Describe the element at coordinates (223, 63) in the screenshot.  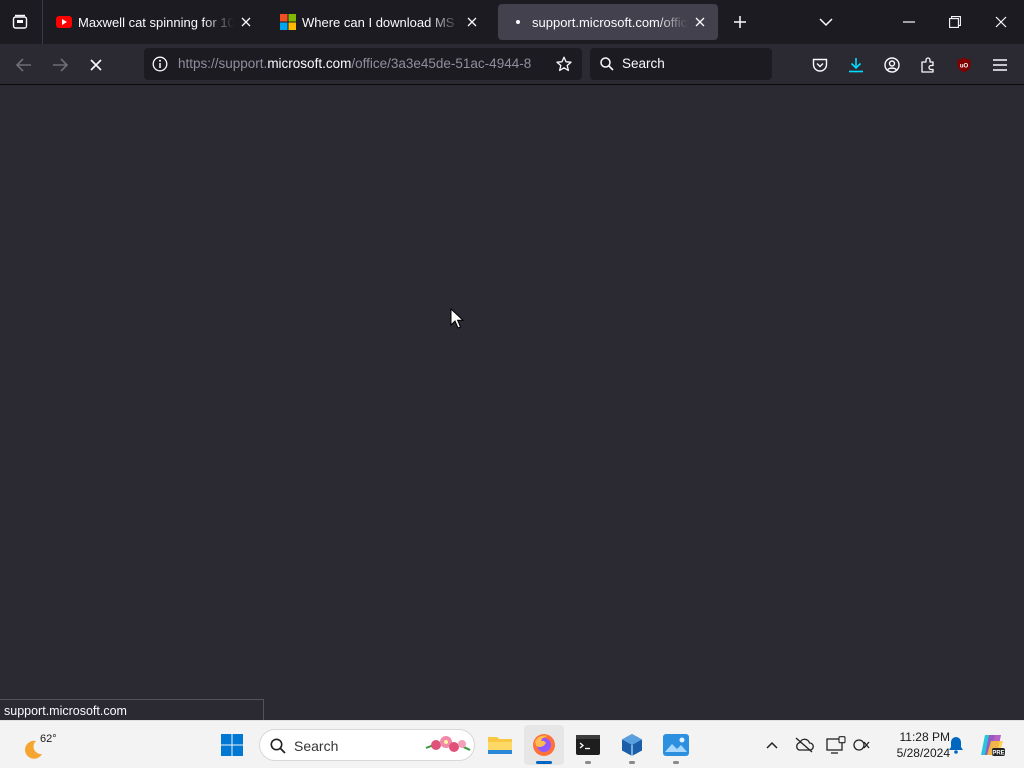
I see `url-prefix: https://support.` at that location.